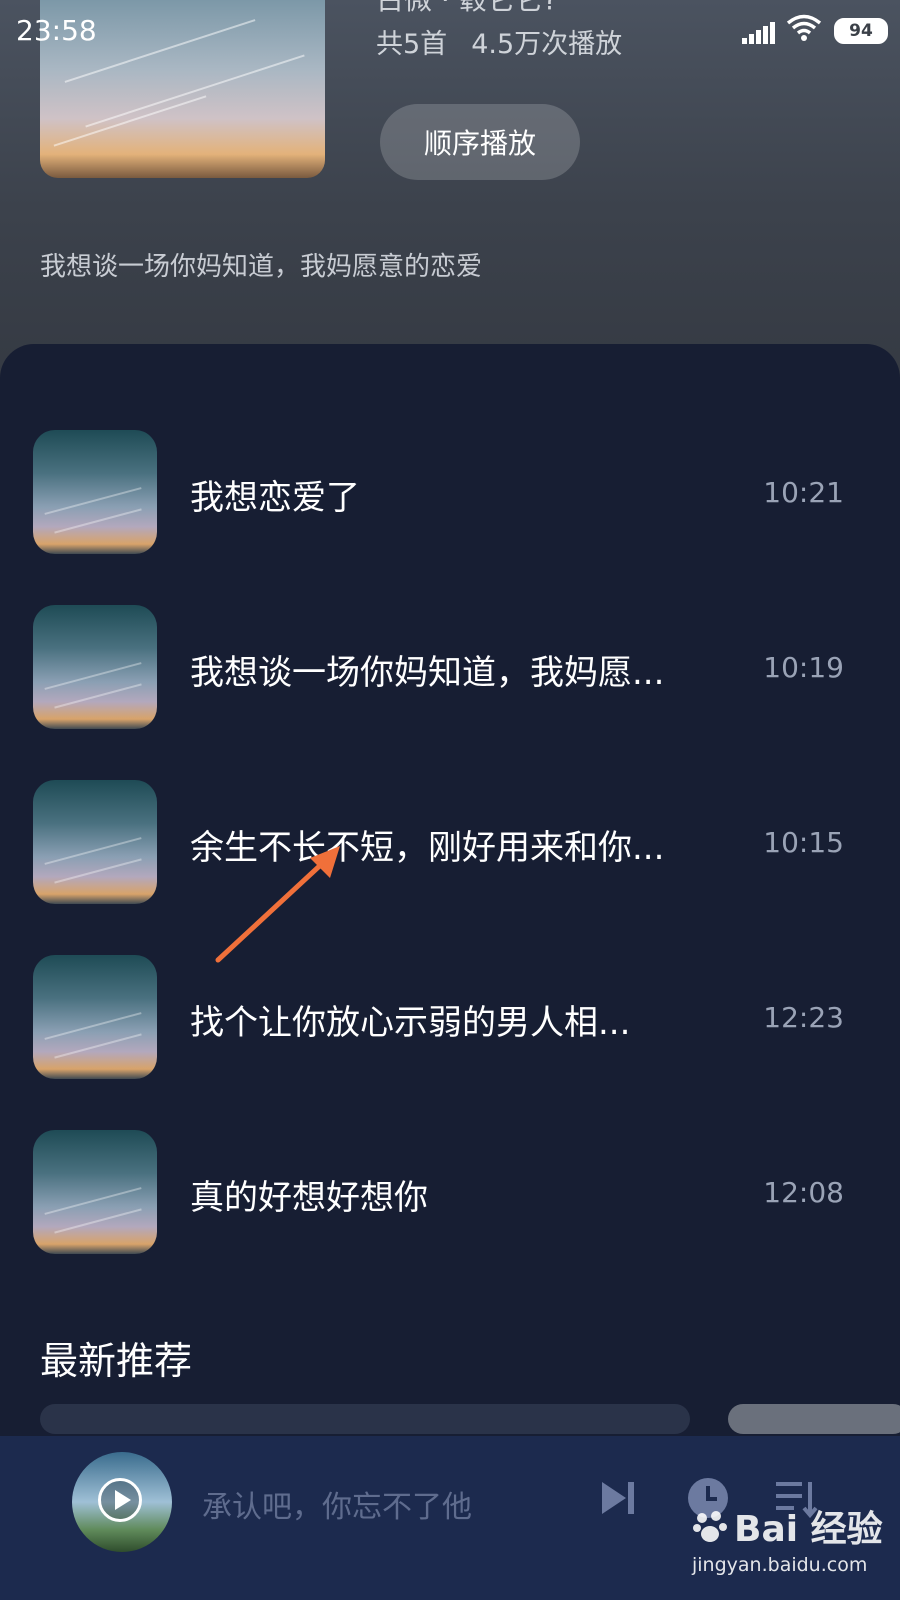 This screenshot has height=1600, width=900. Describe the element at coordinates (450, 1193) in the screenshot. I see `song-row: 真的好想好想你 12:08` at that location.